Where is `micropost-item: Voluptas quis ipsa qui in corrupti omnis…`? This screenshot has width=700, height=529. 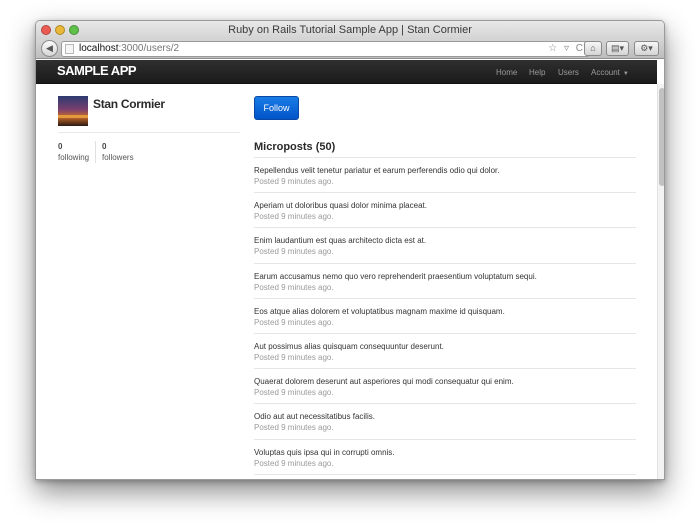 micropost-item: Voluptas quis ipsa qui in corrupti omnis… is located at coordinates (445, 457).